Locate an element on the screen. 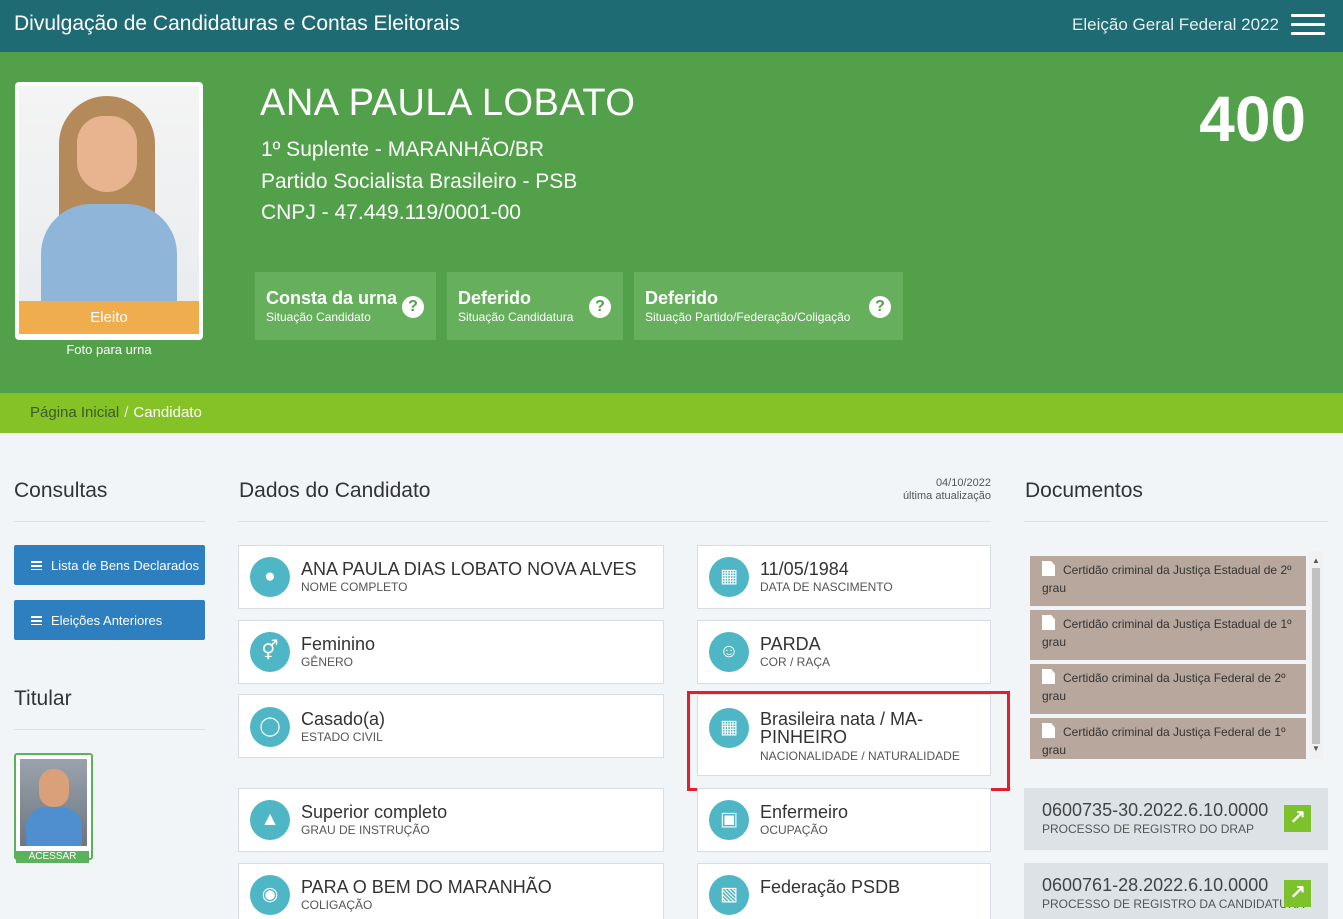 The image size is (1343, 919). acessar-button: ACESSAR is located at coordinates (52, 857).